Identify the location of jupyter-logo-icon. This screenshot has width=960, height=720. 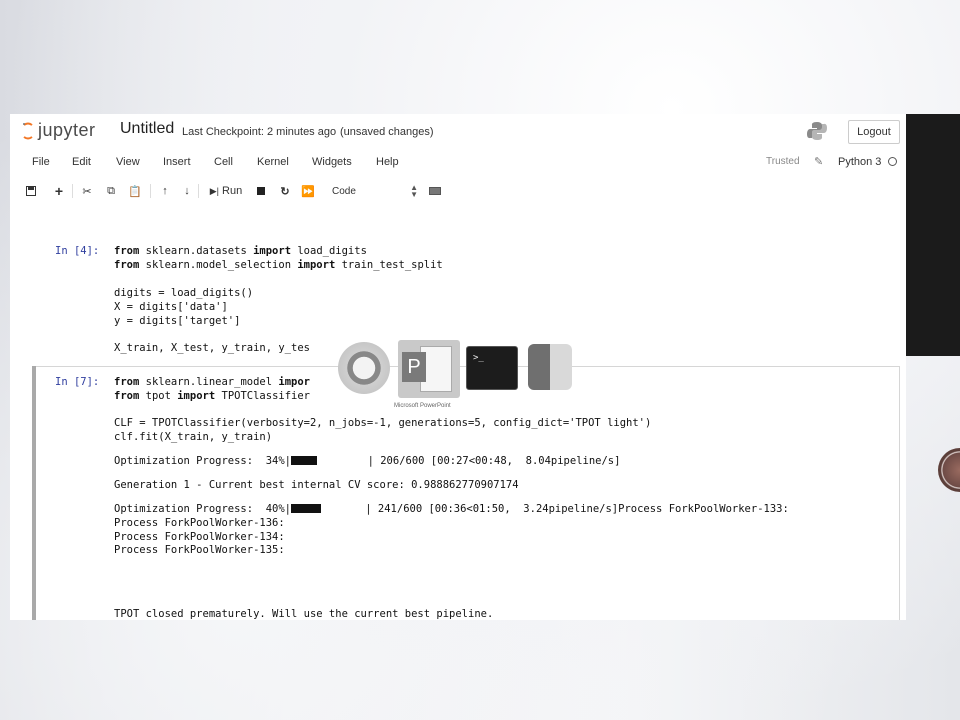
(28, 131).